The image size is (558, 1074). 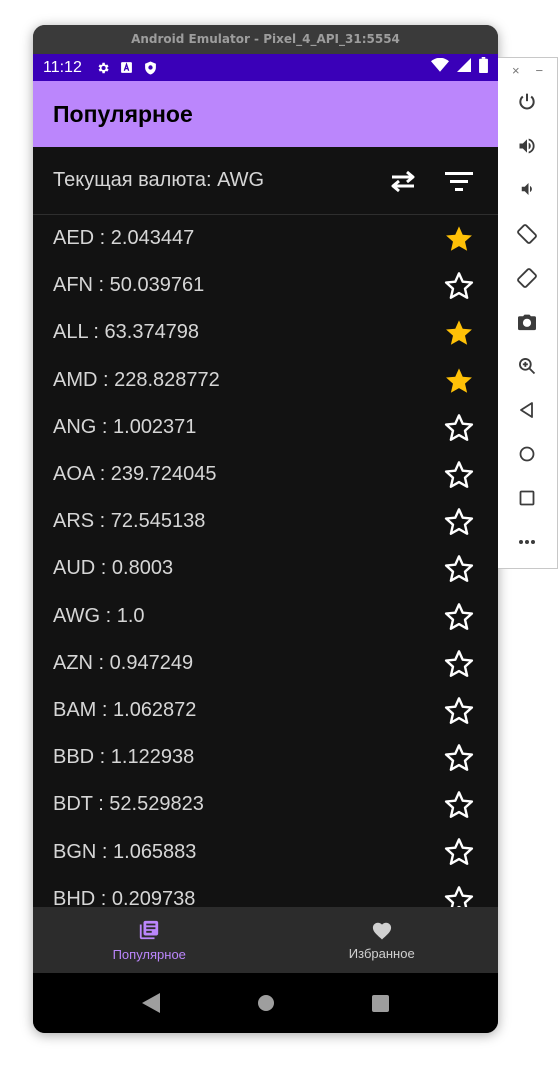 I want to click on wifi-icon, so click(x=440, y=67).